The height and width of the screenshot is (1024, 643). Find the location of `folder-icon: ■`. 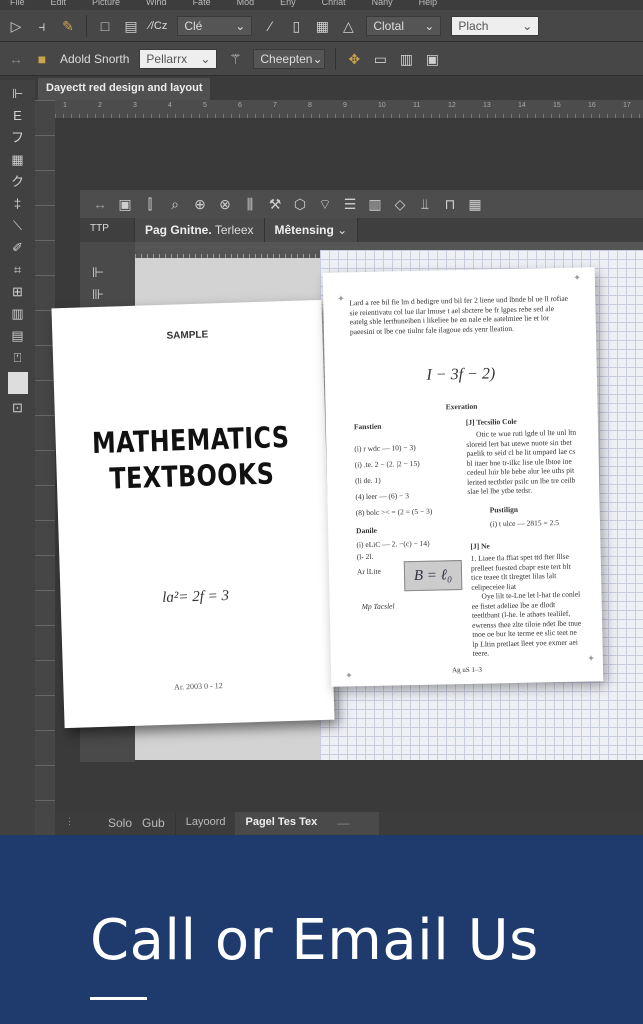

folder-icon: ■ is located at coordinates (42, 59).